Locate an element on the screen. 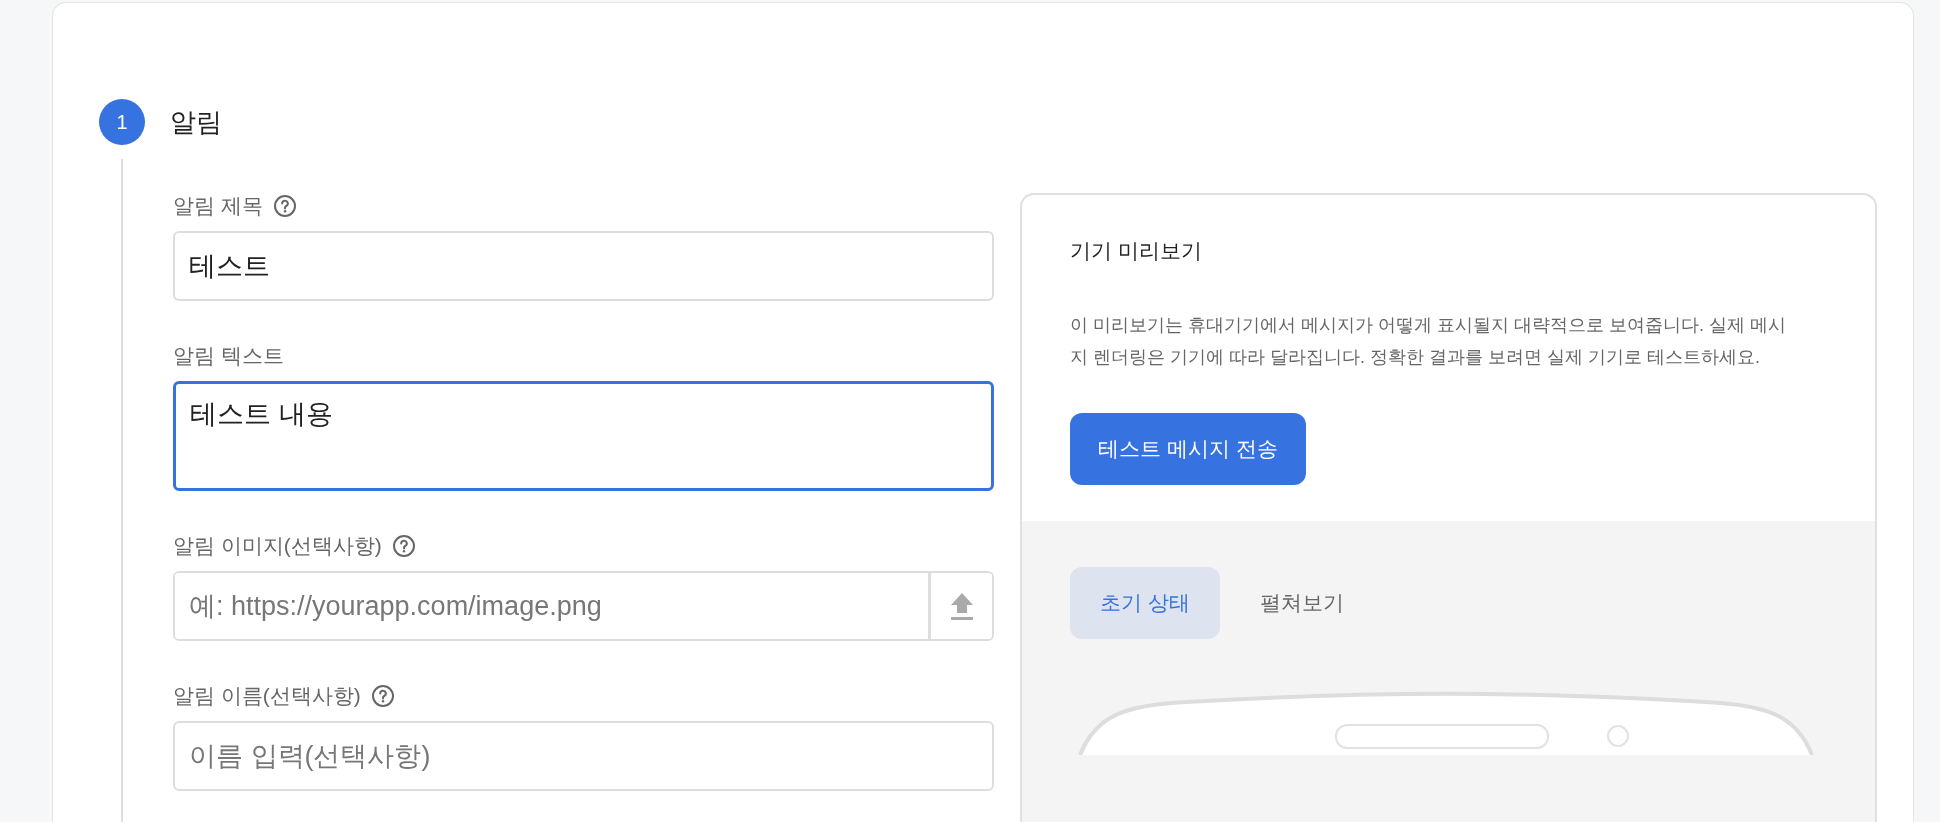 Image resolution: width=1940 pixels, height=822 pixels. field-label: 알림 제목 is located at coordinates (218, 206).